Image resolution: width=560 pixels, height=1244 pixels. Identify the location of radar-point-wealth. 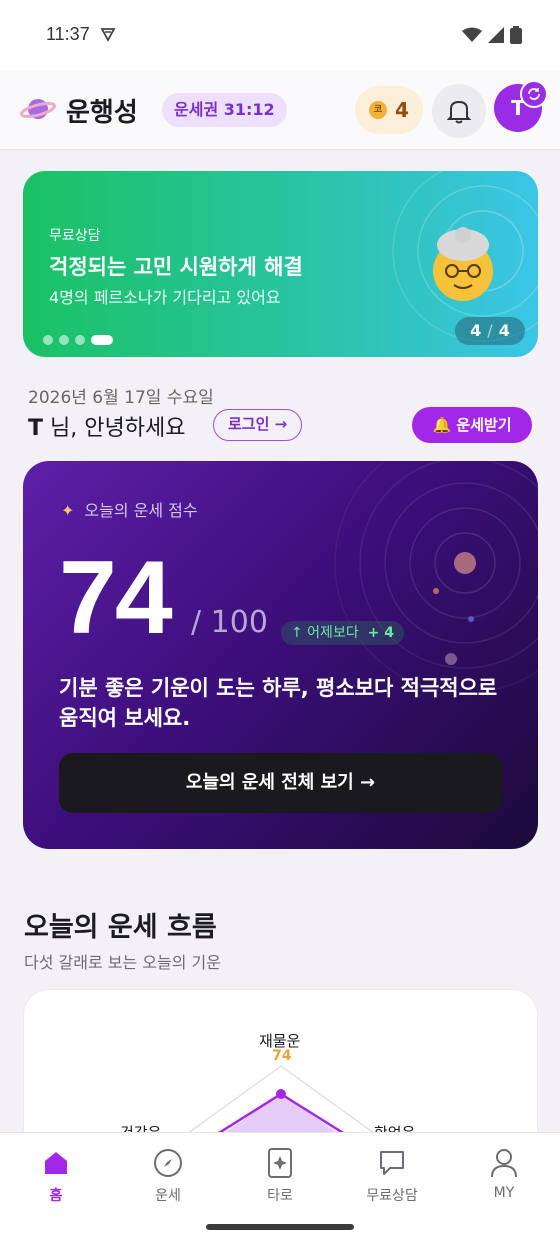
(281, 1094).